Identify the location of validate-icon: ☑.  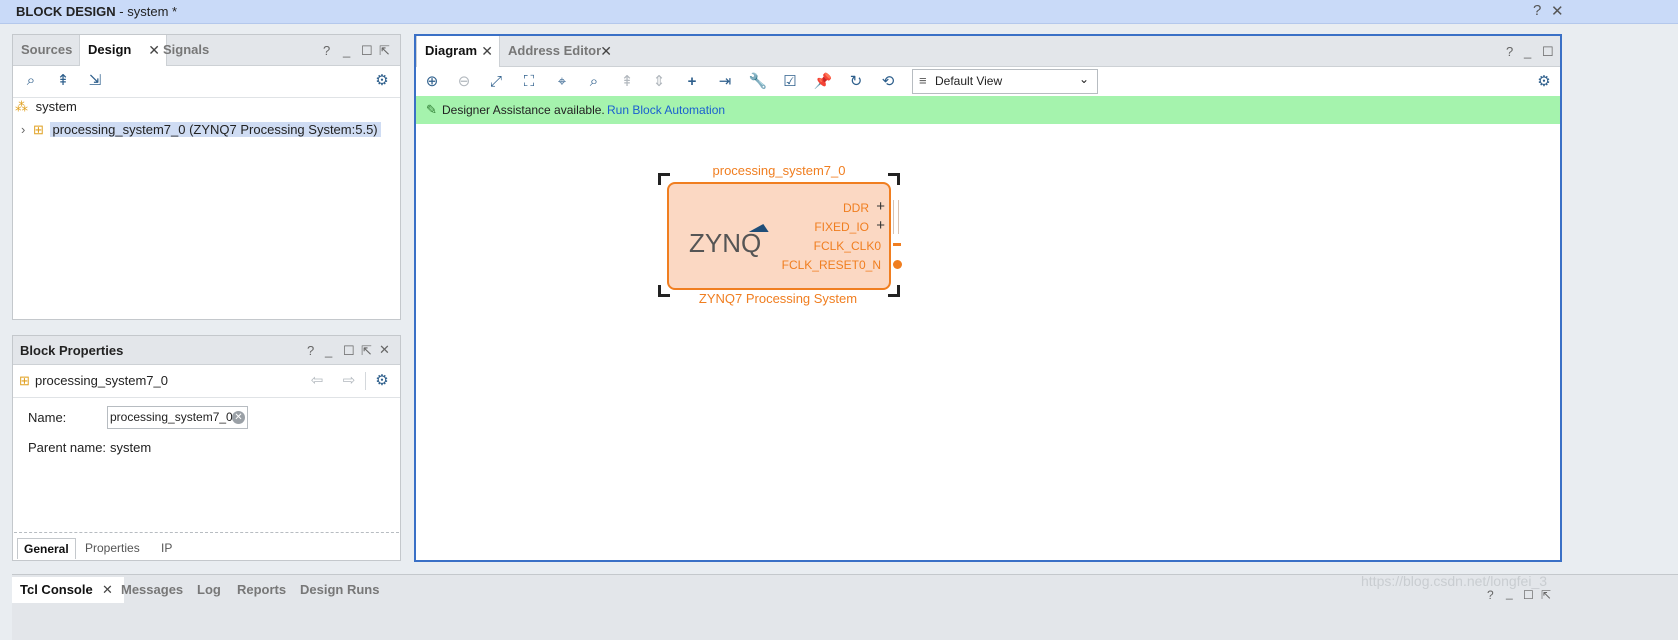
(790, 82).